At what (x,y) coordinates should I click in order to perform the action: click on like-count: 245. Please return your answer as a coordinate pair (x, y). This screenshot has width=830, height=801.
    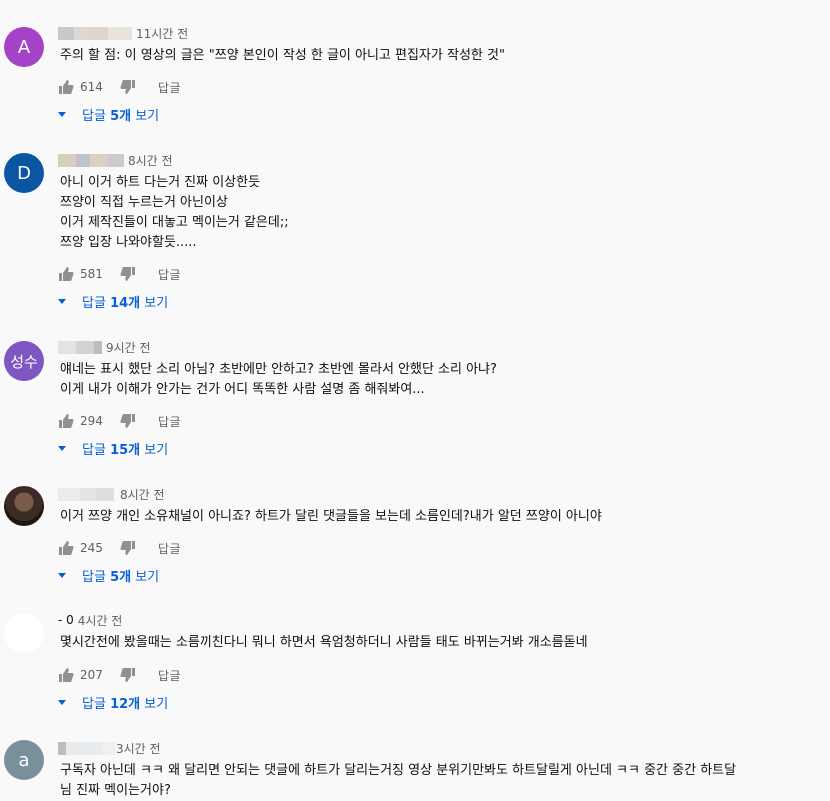
    Looking at the image, I should click on (91, 548).